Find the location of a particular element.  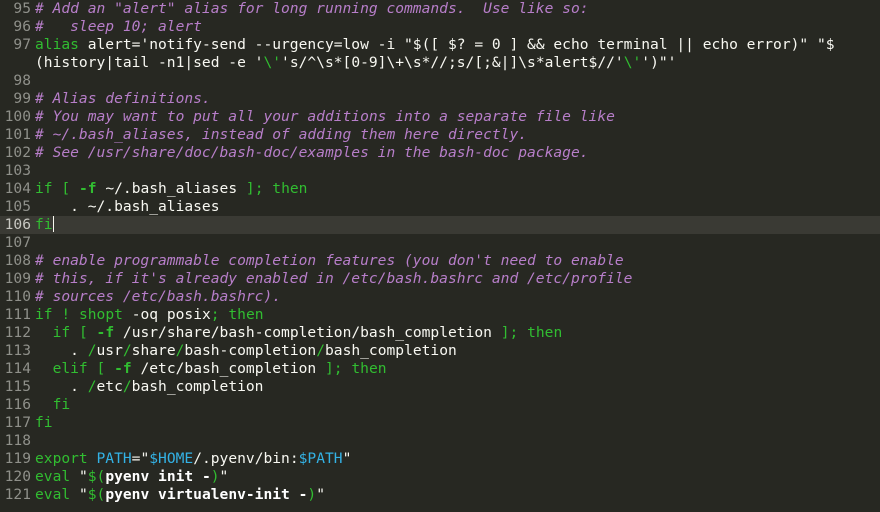

line-code: export PATH="$HOME/.pyenv/bin:$PATH" is located at coordinates (193, 459).